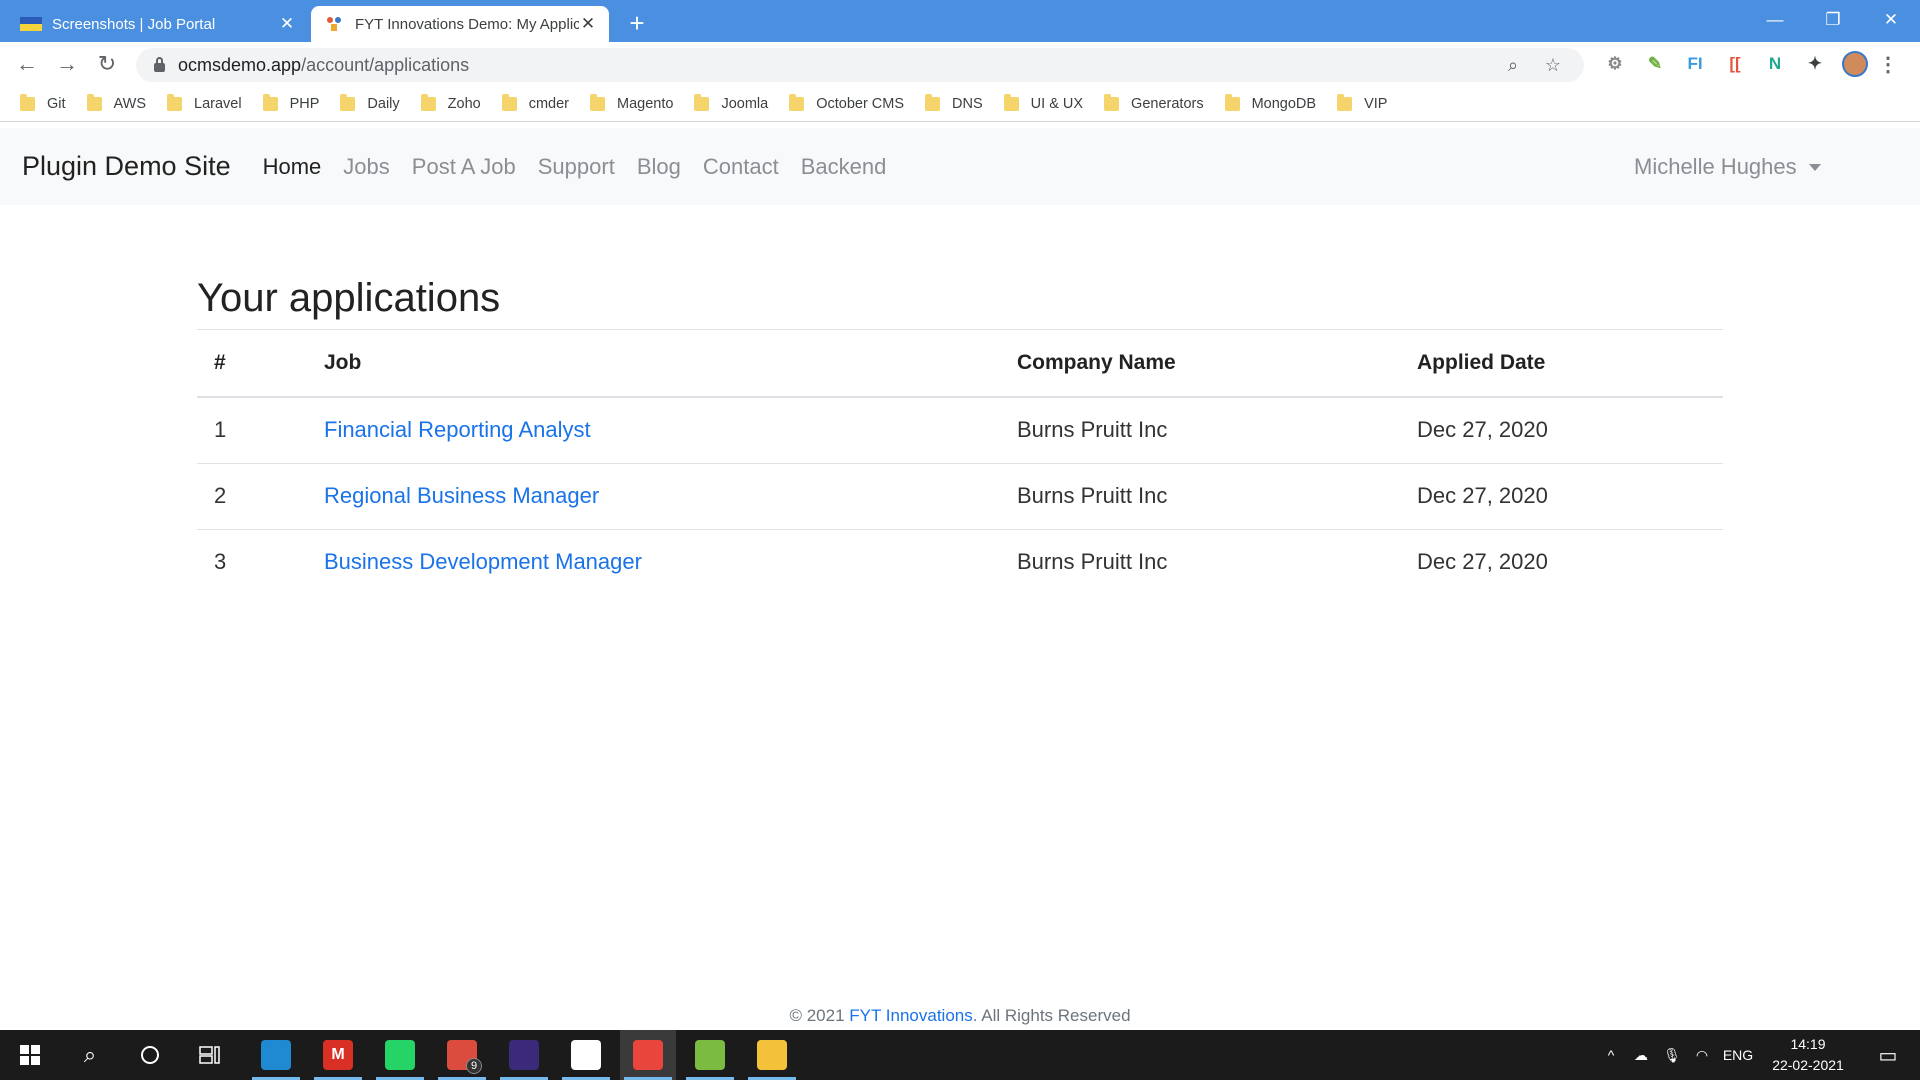  I want to click on applied-date: Dec 27, 2020, so click(1561, 430).